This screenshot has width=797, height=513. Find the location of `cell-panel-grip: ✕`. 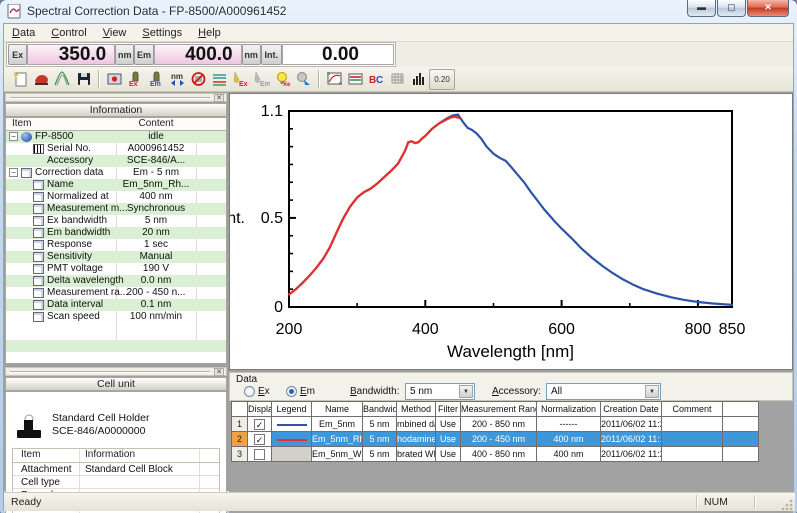

cell-panel-grip: ✕ is located at coordinates (116, 371).